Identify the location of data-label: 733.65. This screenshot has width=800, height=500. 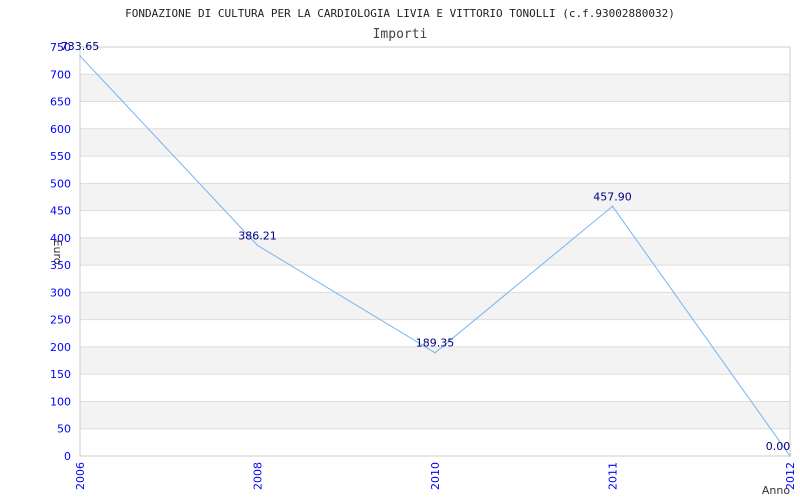
(80, 46).